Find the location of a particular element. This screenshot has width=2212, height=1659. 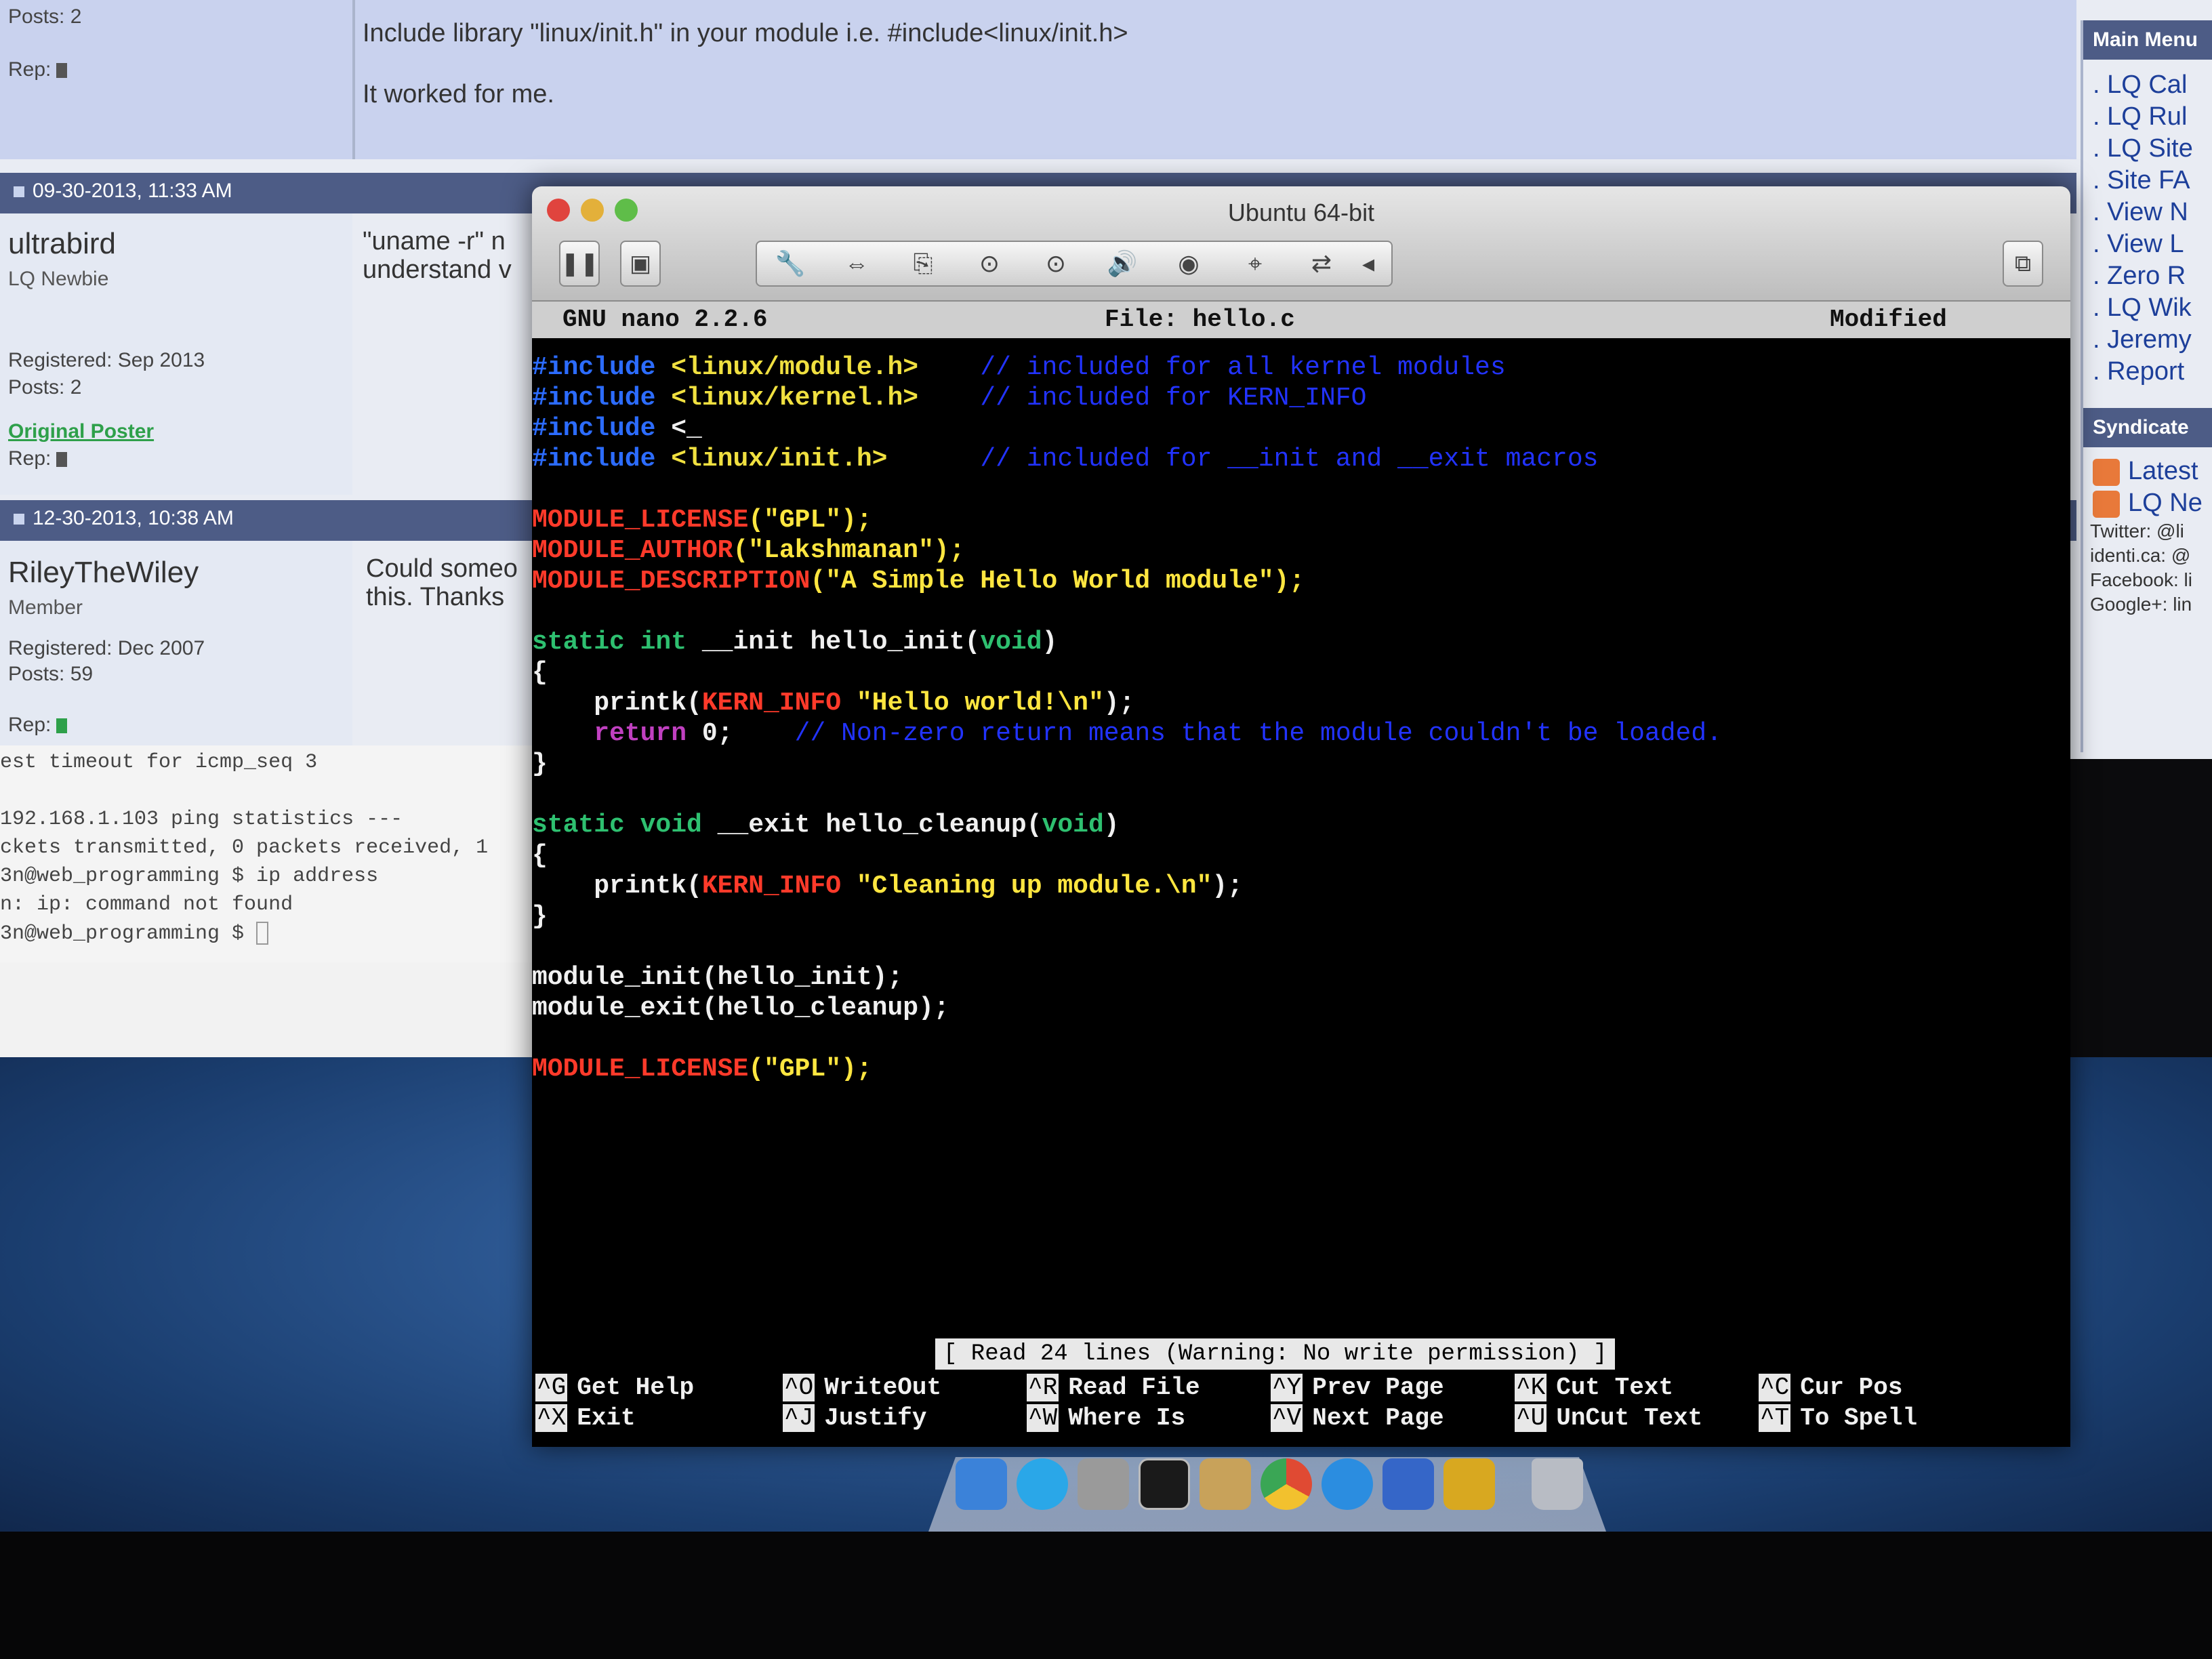

post-text-line1: "uname -r" n is located at coordinates (434, 241).